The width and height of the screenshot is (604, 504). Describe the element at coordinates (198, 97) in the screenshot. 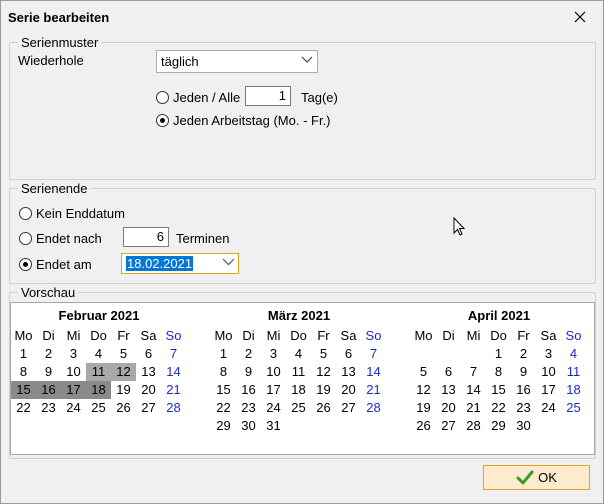

I see `every-n-days-radio: Jeden / Alle` at that location.